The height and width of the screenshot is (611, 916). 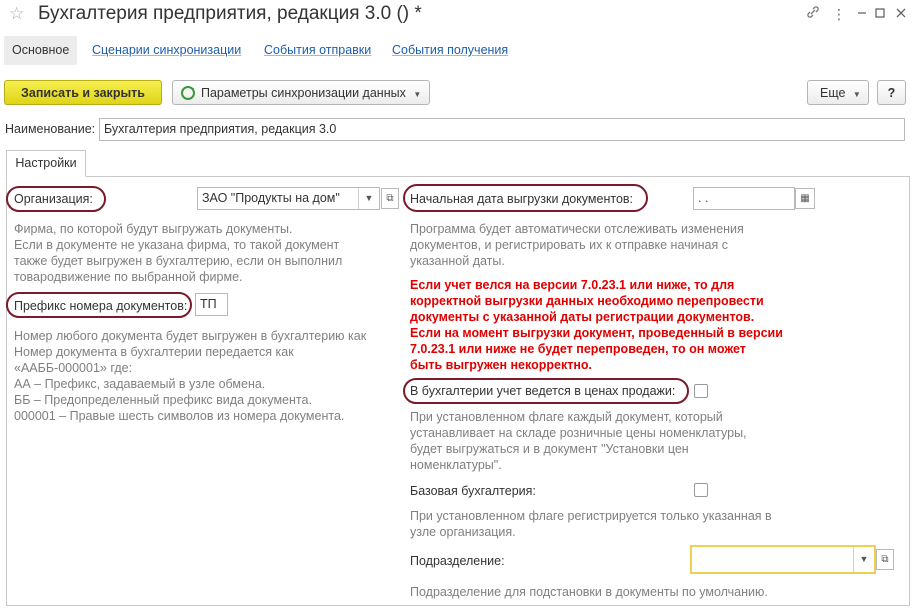 I want to click on help-button: ?, so click(x=891, y=92).